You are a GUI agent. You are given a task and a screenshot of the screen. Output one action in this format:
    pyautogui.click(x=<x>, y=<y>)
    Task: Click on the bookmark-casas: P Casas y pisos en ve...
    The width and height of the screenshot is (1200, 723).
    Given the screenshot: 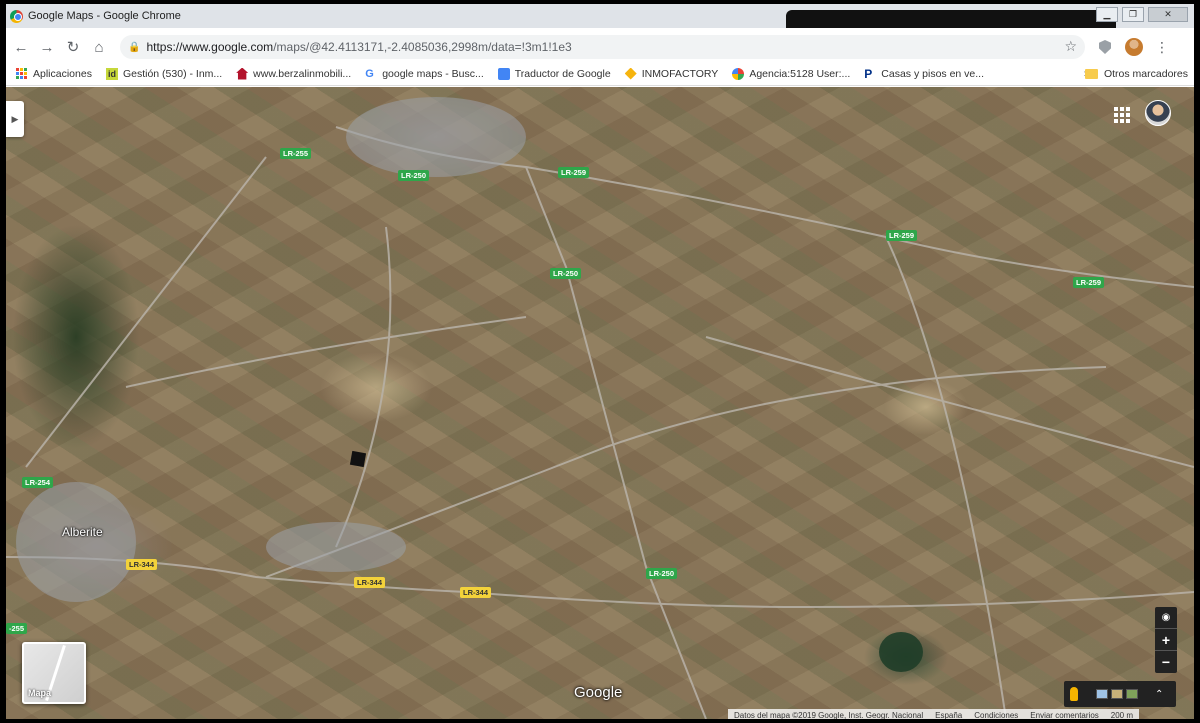 What is the action you would take?
    pyautogui.click(x=924, y=74)
    